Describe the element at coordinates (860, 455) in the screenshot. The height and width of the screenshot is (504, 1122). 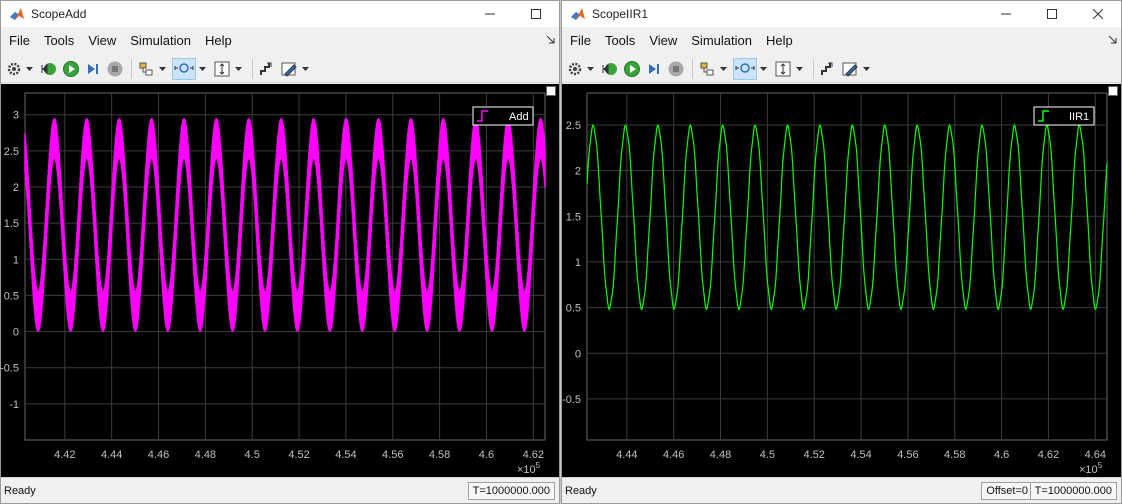
I see `x-tick-label: 4.54` at that location.